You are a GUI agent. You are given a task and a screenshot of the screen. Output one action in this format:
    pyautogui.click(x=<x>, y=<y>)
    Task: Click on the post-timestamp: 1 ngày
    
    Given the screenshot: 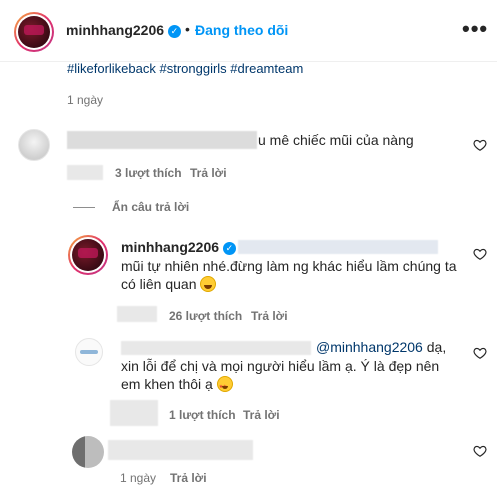 What is the action you would take?
    pyautogui.click(x=85, y=100)
    